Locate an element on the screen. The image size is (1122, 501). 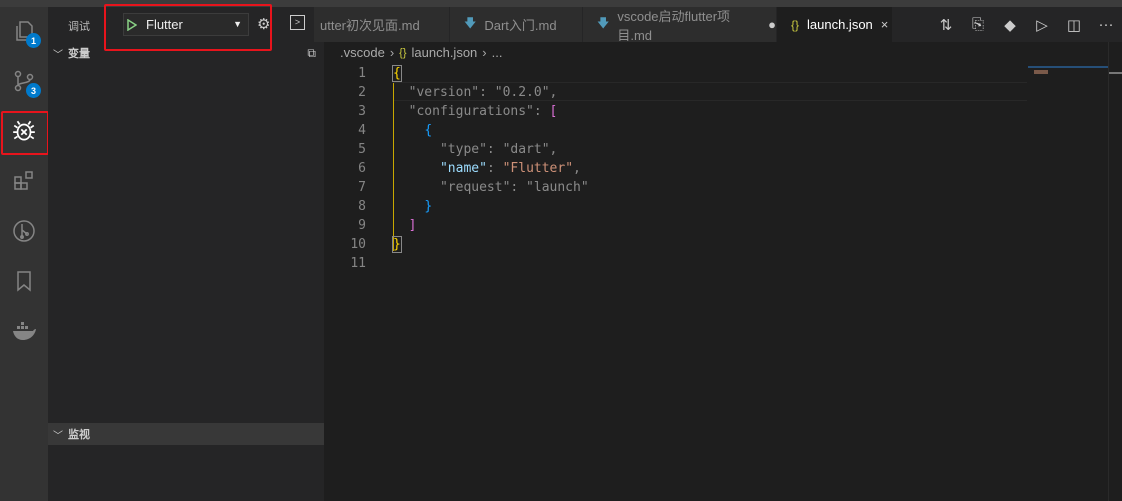
line-number: 1 is located at coordinates (362, 73).